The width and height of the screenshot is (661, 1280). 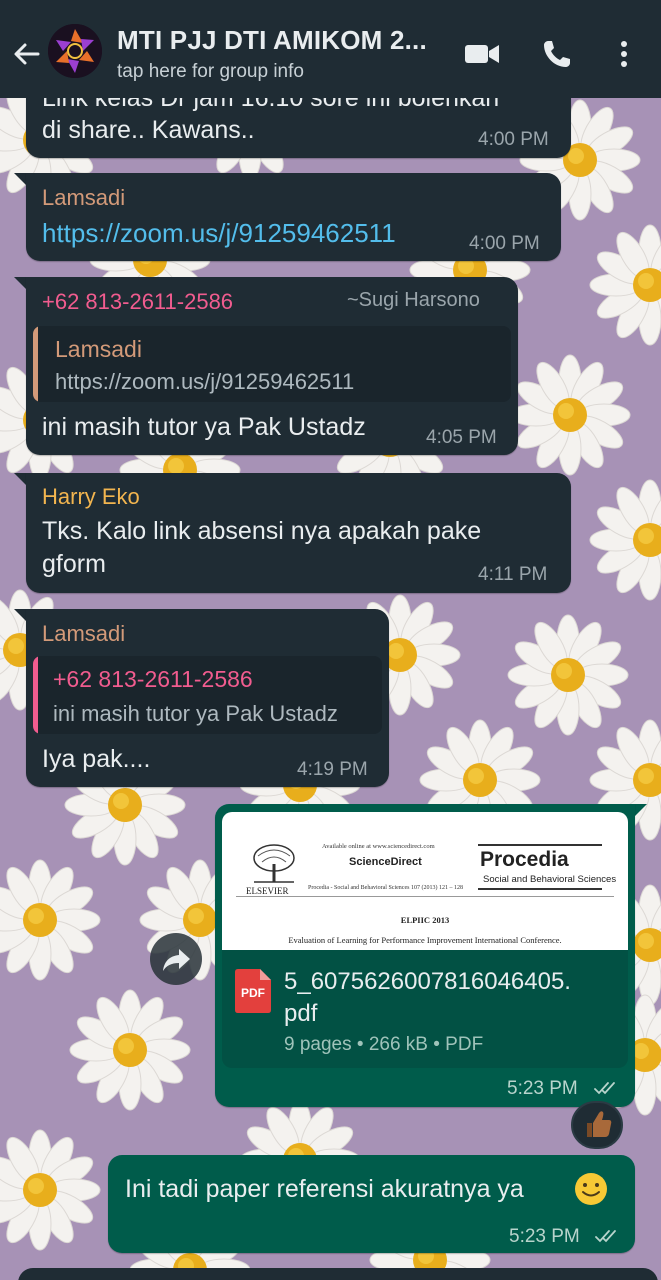 What do you see at coordinates (267, 891) in the screenshot?
I see `doc-publisher: ELSEVIER` at bounding box center [267, 891].